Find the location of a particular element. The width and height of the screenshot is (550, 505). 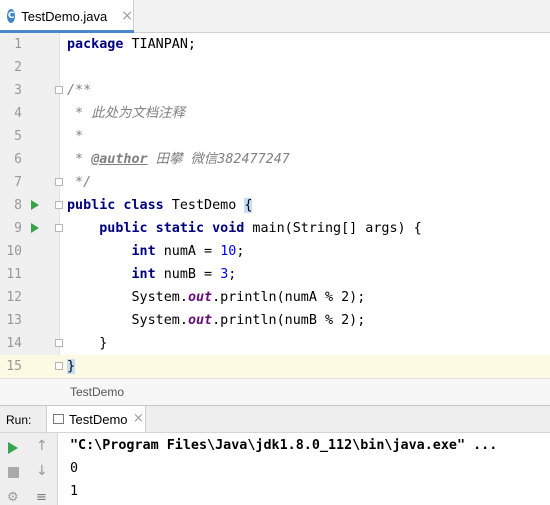

code-line-10: 10 int numA = 10; is located at coordinates (275, 251).